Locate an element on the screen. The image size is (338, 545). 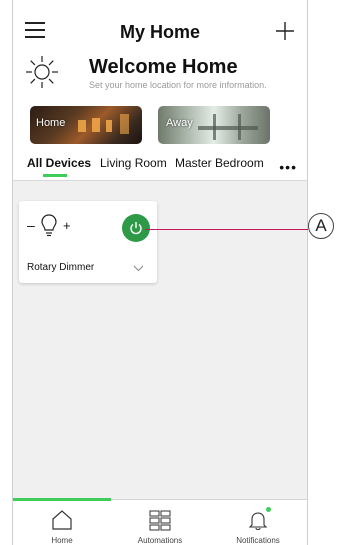
bell-icon is located at coordinates (258, 521).